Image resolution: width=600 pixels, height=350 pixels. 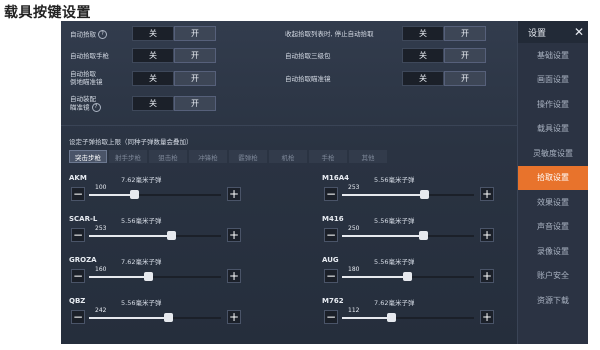 I want to click on weapon-limit-row: QBZ 5.56毫米子弹 242 − +, so click(x=156, y=317).